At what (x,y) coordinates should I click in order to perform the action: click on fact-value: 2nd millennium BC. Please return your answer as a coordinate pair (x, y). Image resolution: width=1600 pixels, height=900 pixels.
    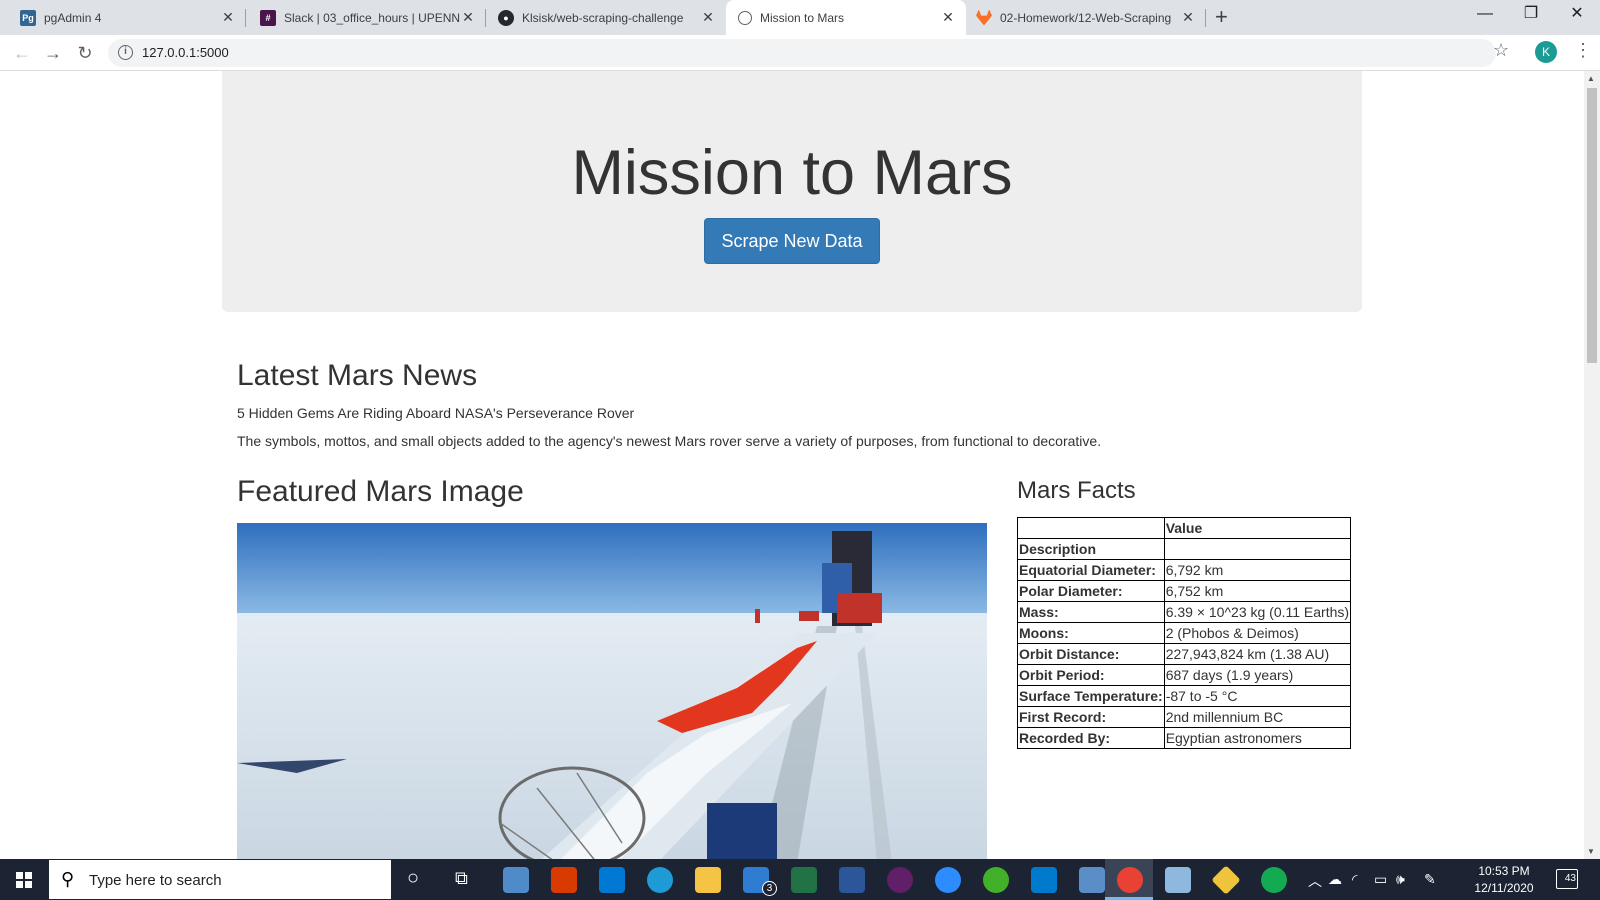
    Looking at the image, I should click on (1257, 717).